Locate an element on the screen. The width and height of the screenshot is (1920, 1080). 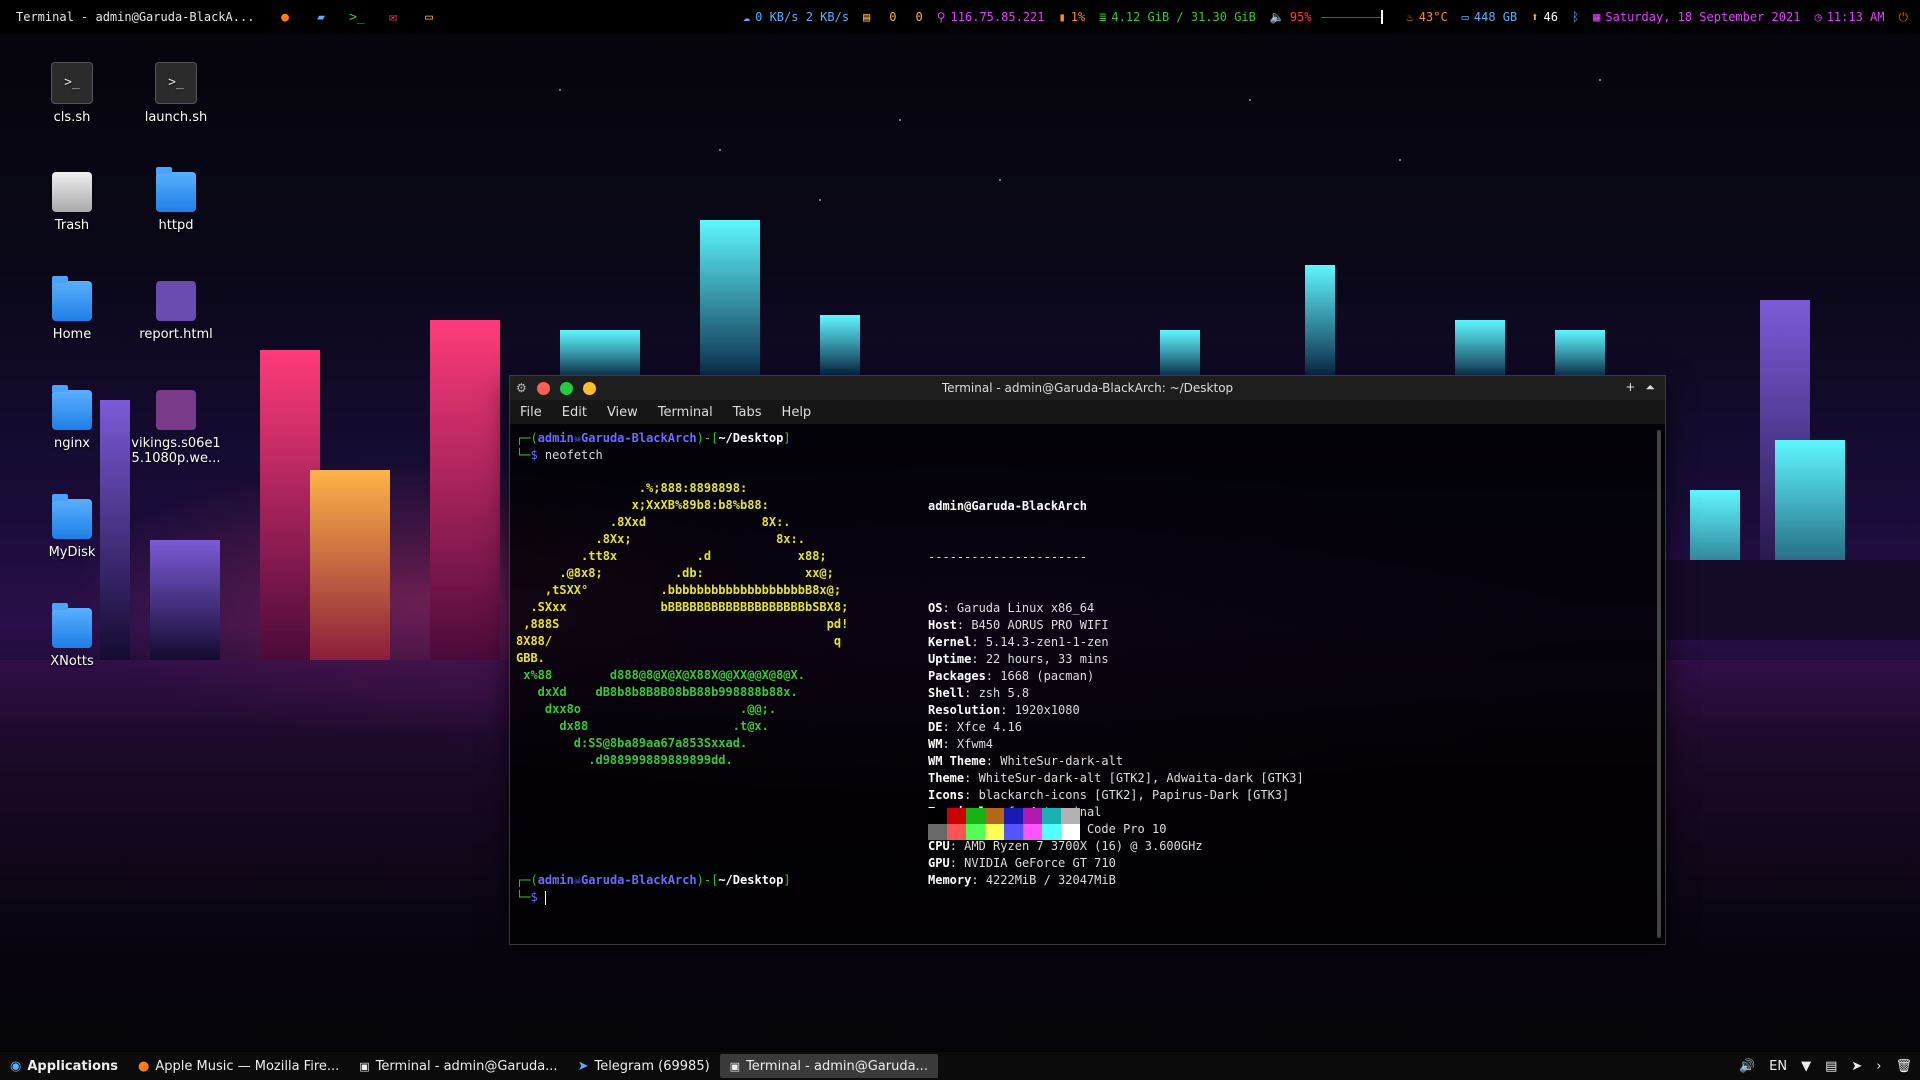
neofetch-row: Uptime: 22 hours, 33 mins is located at coordinates (1018, 659).